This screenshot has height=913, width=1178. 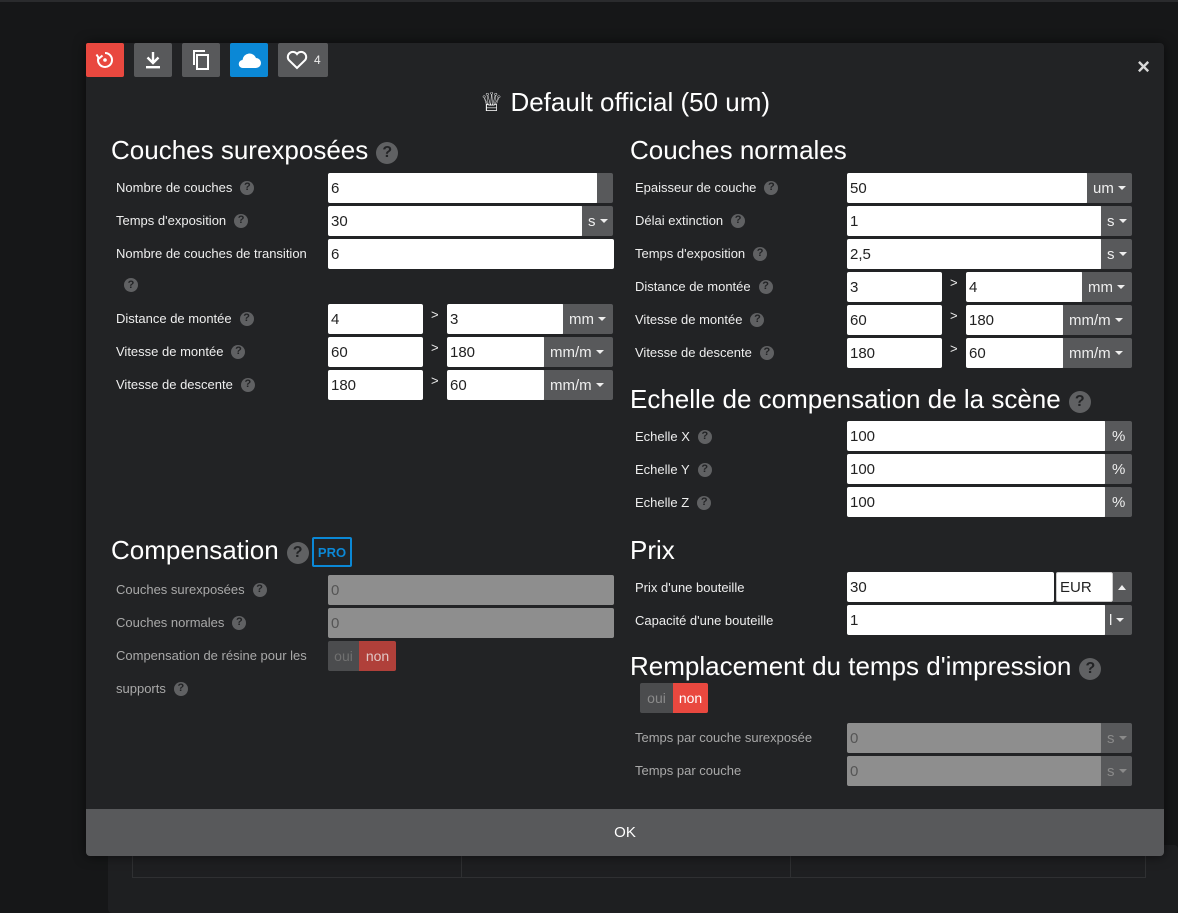 What do you see at coordinates (860, 399) in the screenshot?
I see `scale-heading: Echelle de compensation de la scène ?` at bounding box center [860, 399].